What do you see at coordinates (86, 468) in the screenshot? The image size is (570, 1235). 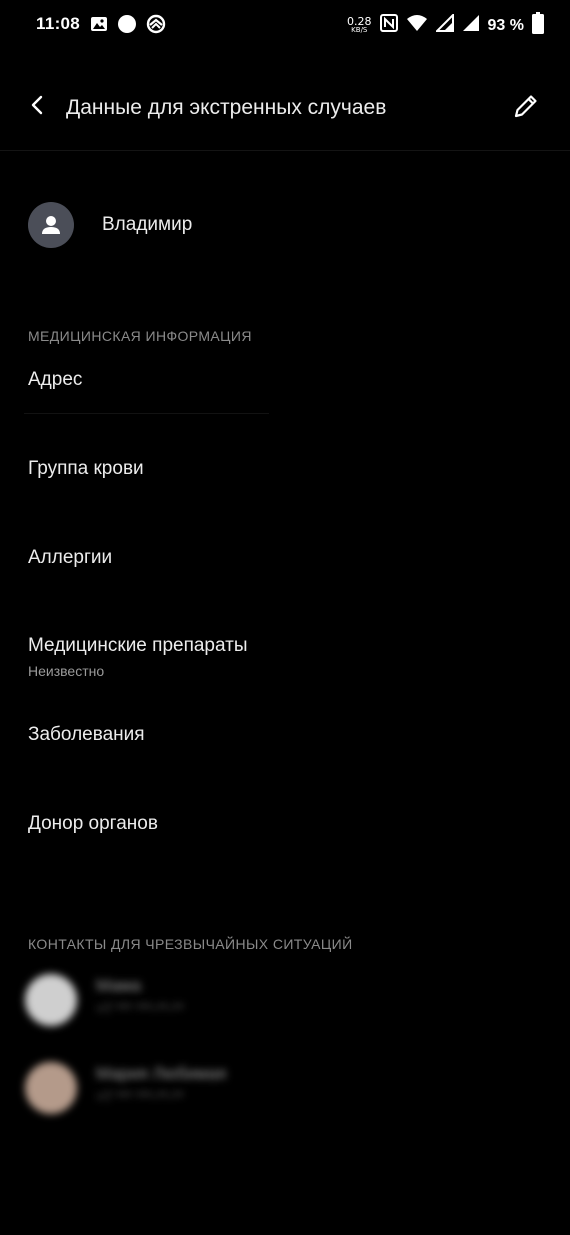 I see `item-title: Группа крови` at bounding box center [86, 468].